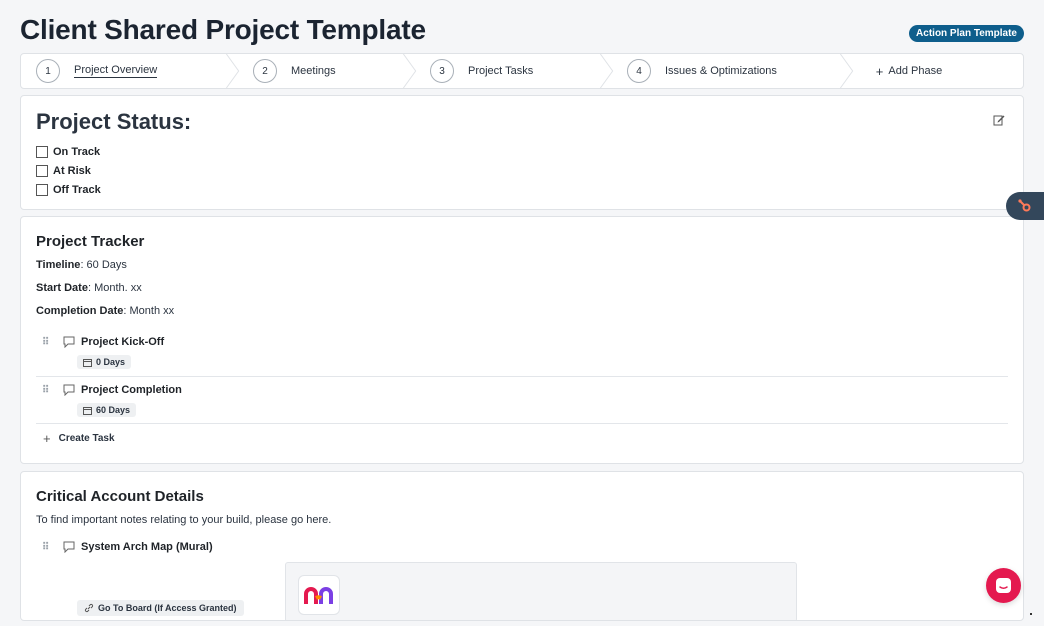 The height and width of the screenshot is (626, 1044). I want to click on start-date-line: Start Date: Month. xx, so click(89, 288).